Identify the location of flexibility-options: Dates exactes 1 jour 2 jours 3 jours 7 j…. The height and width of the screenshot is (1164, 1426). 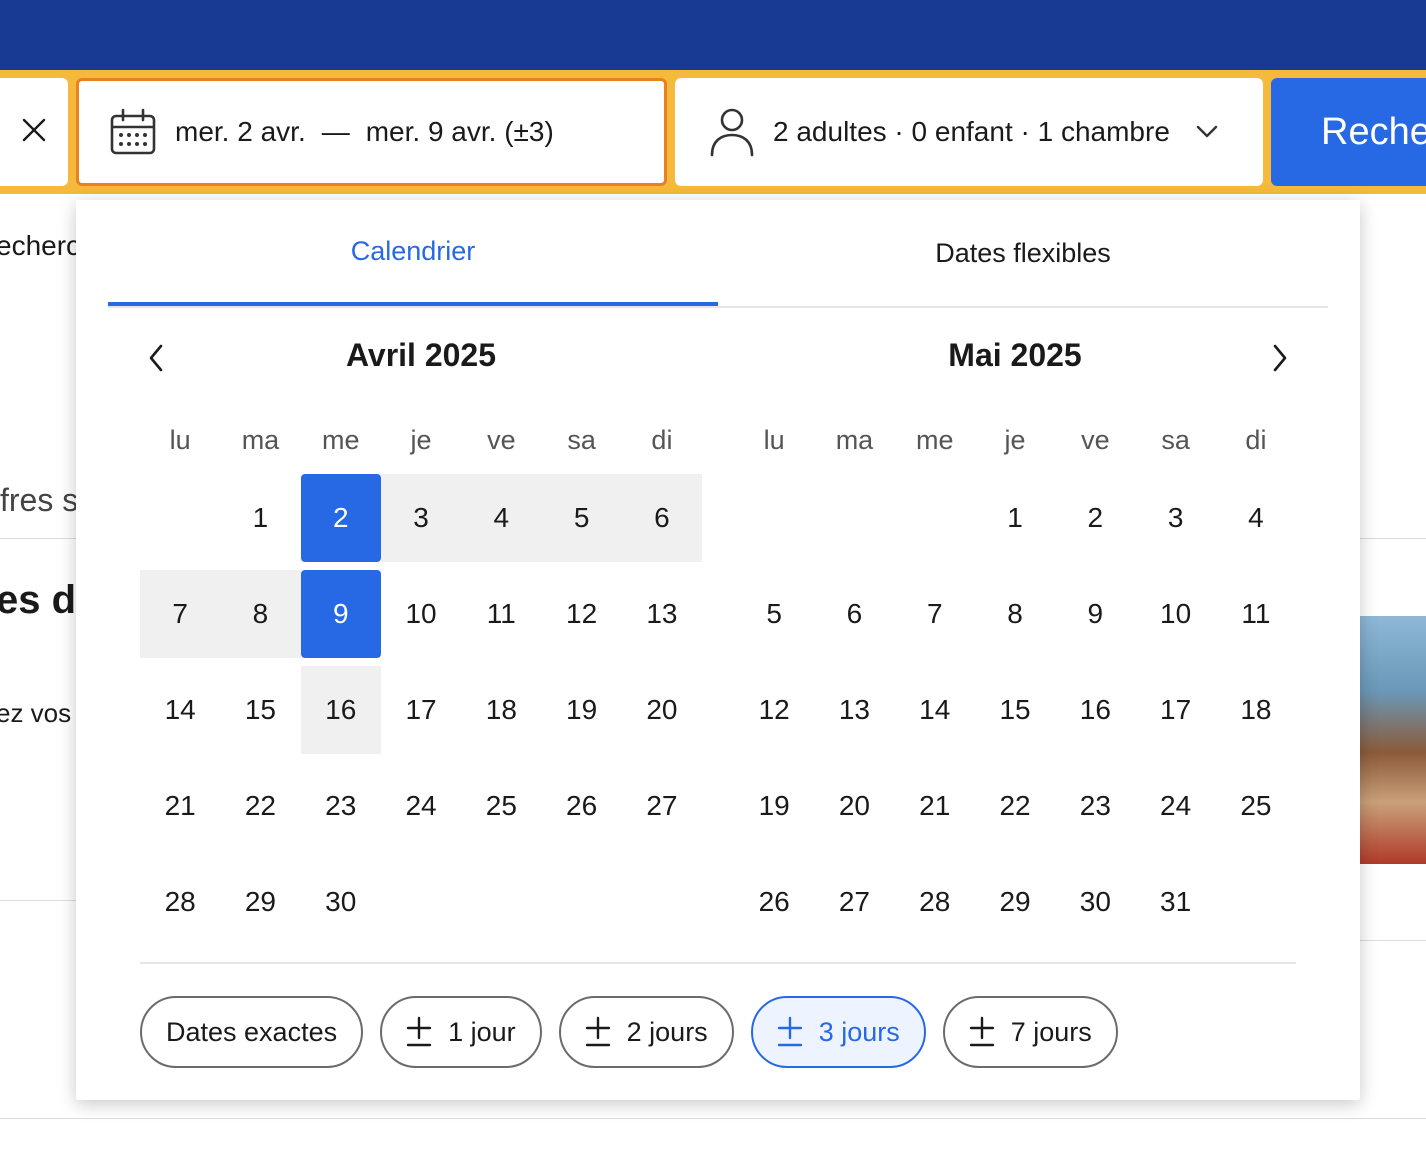
(629, 1032).